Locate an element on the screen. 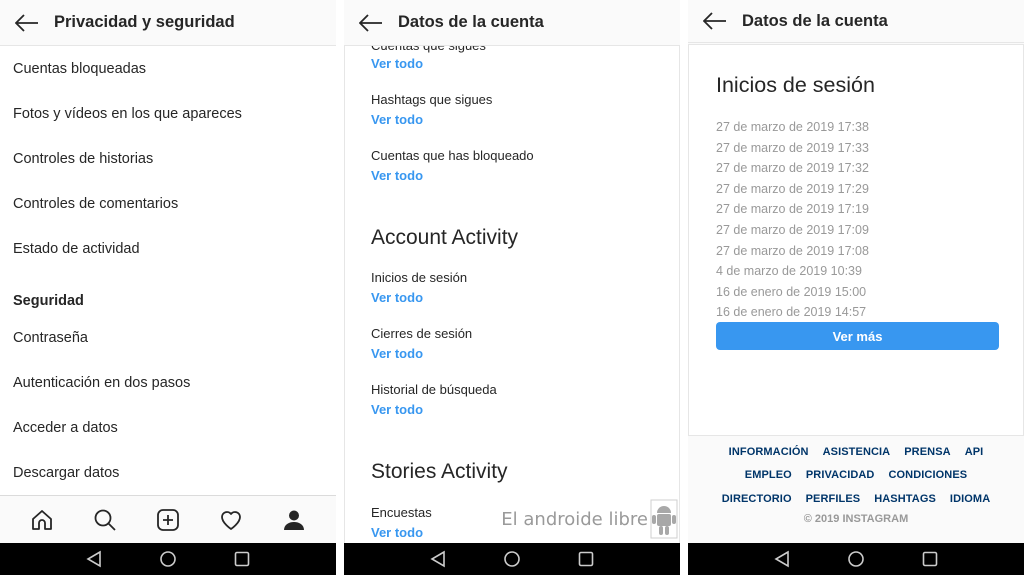 This screenshot has height=575, width=1024. watermark: El androide libre is located at coordinates (589, 519).